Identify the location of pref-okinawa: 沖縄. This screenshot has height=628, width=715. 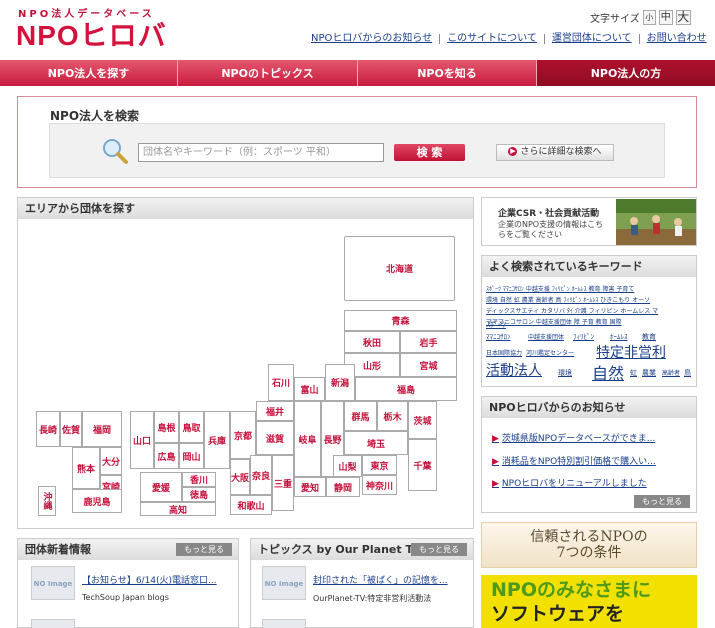
(47, 501).